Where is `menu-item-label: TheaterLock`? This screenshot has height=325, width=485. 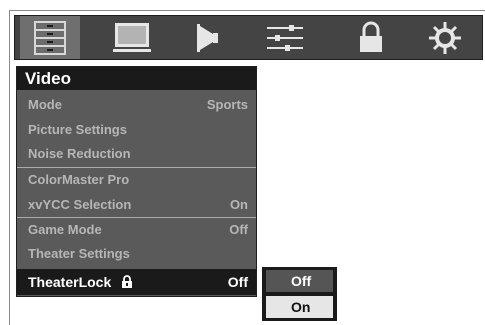
menu-item-label: TheaterLock is located at coordinates (70, 282).